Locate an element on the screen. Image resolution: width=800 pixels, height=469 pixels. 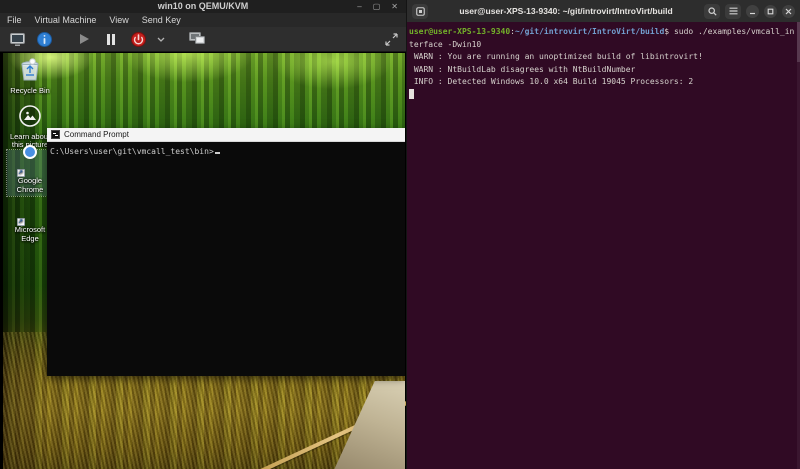
prompt-user-host: user@user-XPS-13-9340 is located at coordinates (460, 31).